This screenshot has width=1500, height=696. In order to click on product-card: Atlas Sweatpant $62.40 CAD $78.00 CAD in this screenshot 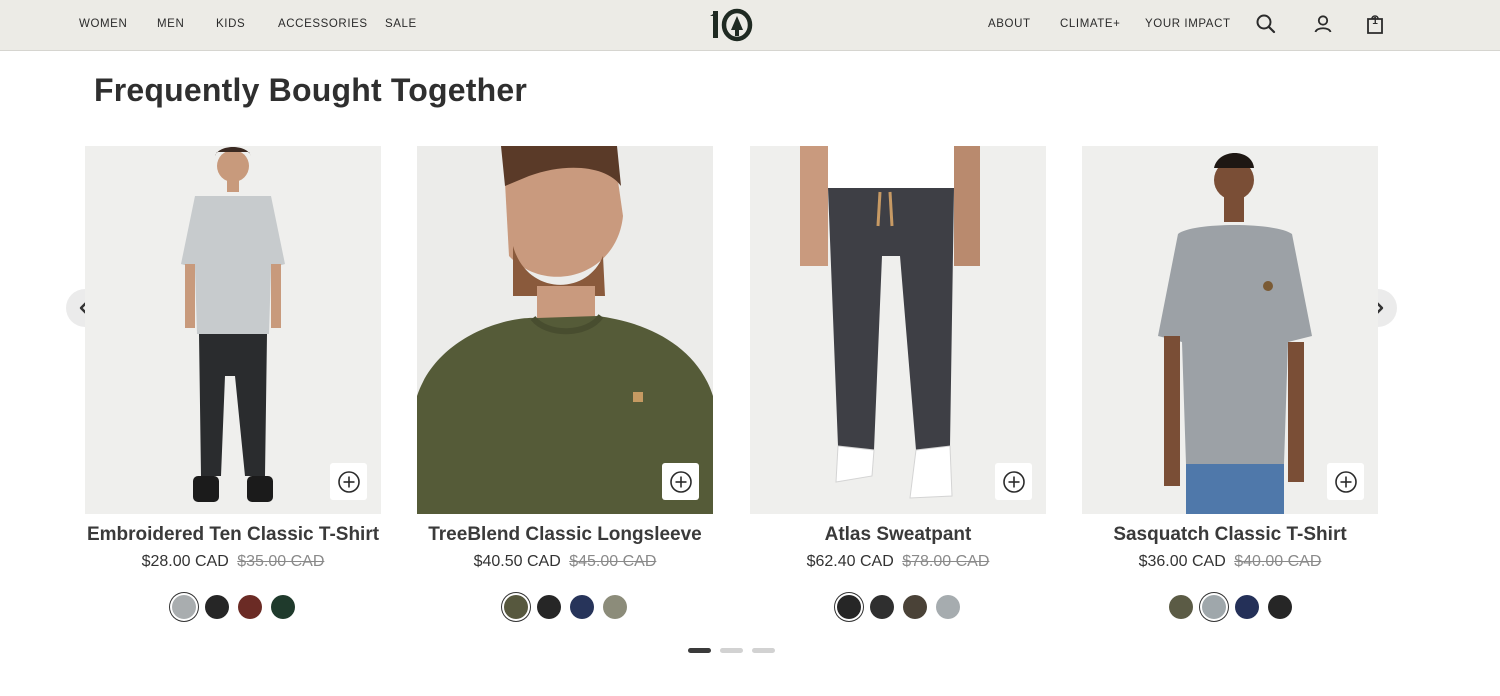, I will do `click(898, 382)`.